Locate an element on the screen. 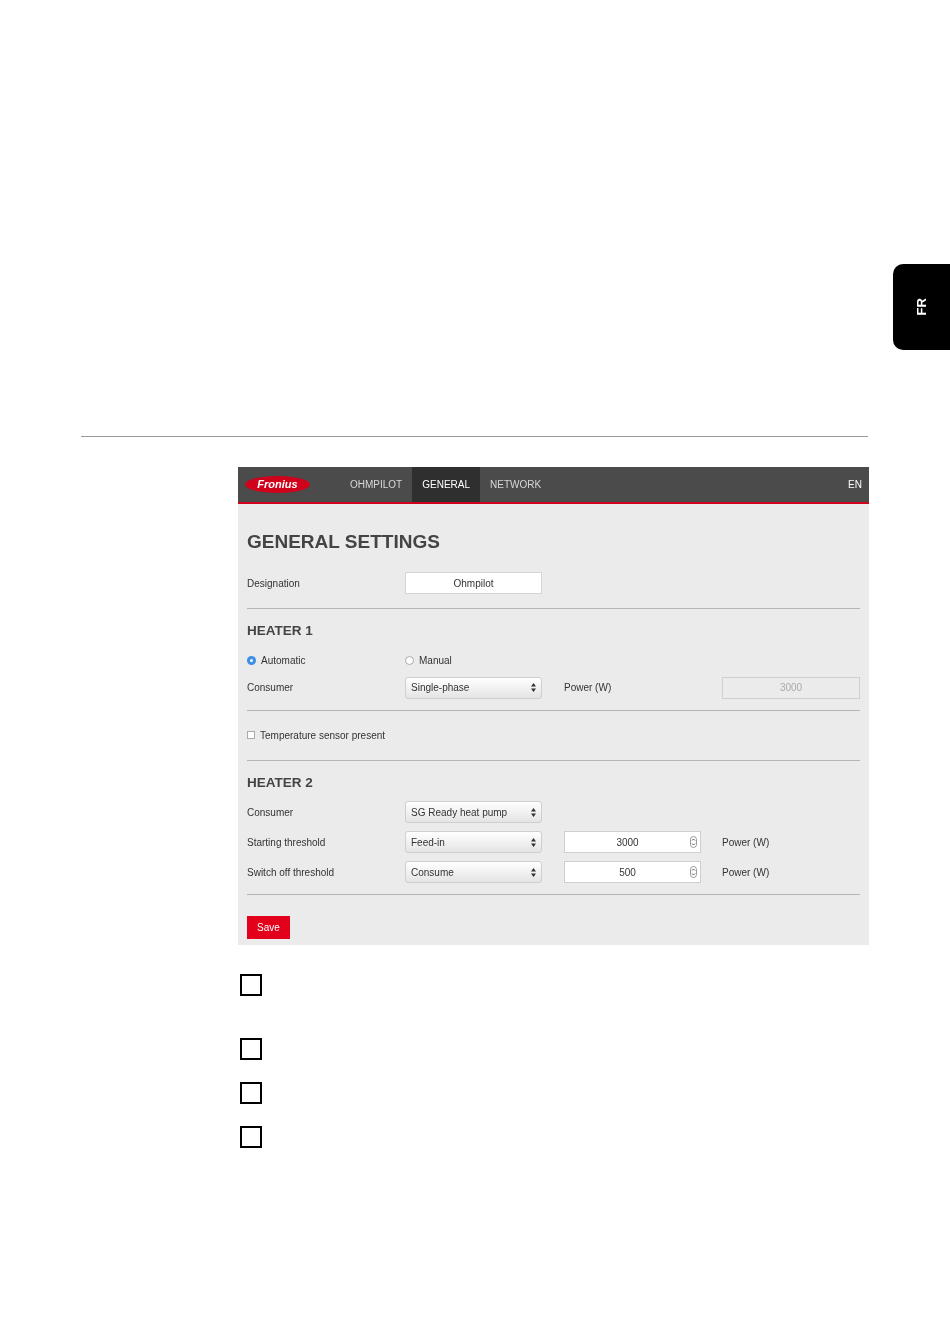  dropdown: SG Ready heat pump is located at coordinates (473, 812).